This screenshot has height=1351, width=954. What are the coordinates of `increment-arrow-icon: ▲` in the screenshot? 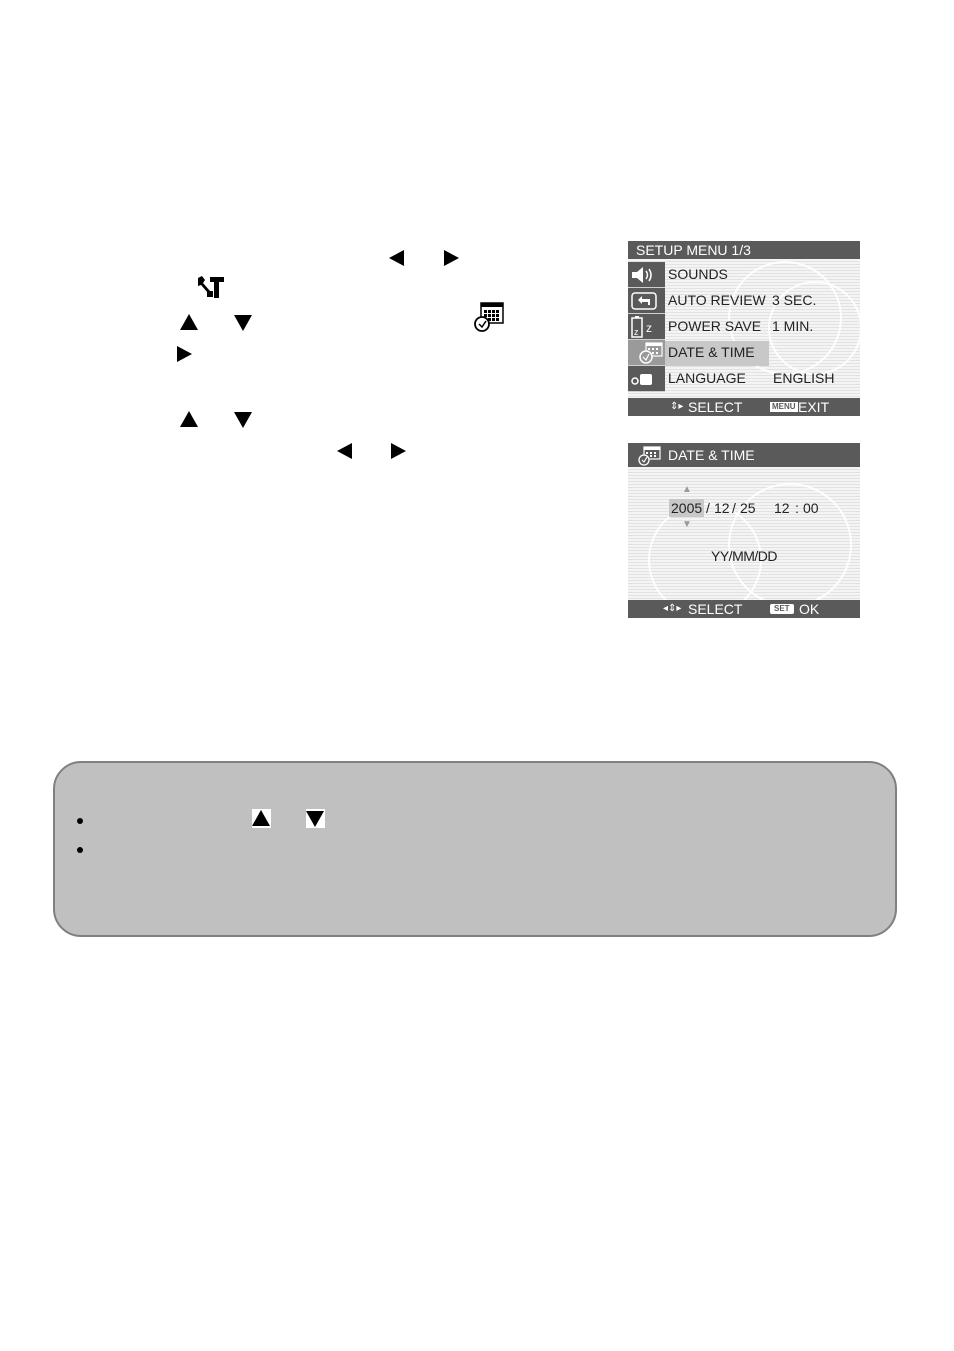 It's located at (687, 489).